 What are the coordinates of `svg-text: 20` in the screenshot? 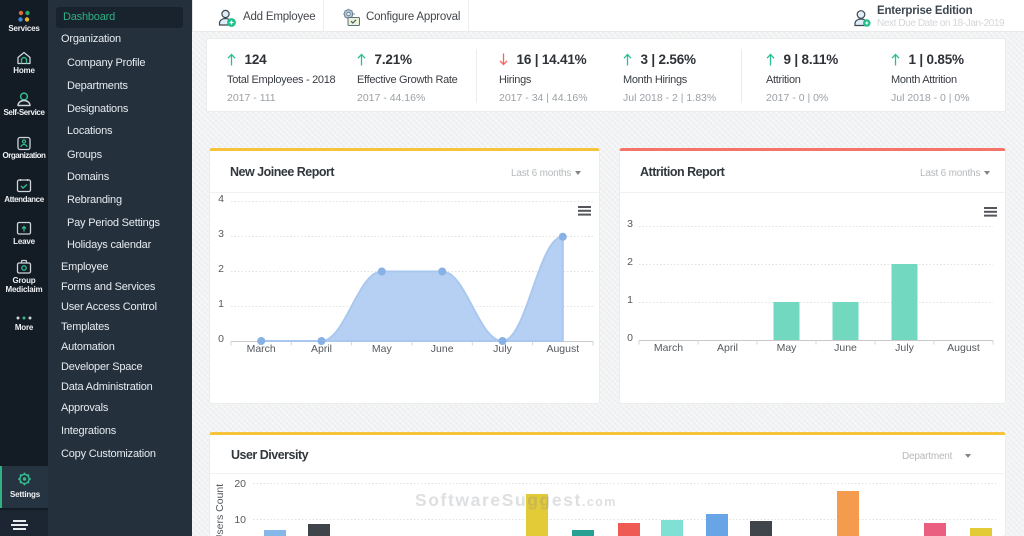 It's located at (240, 484).